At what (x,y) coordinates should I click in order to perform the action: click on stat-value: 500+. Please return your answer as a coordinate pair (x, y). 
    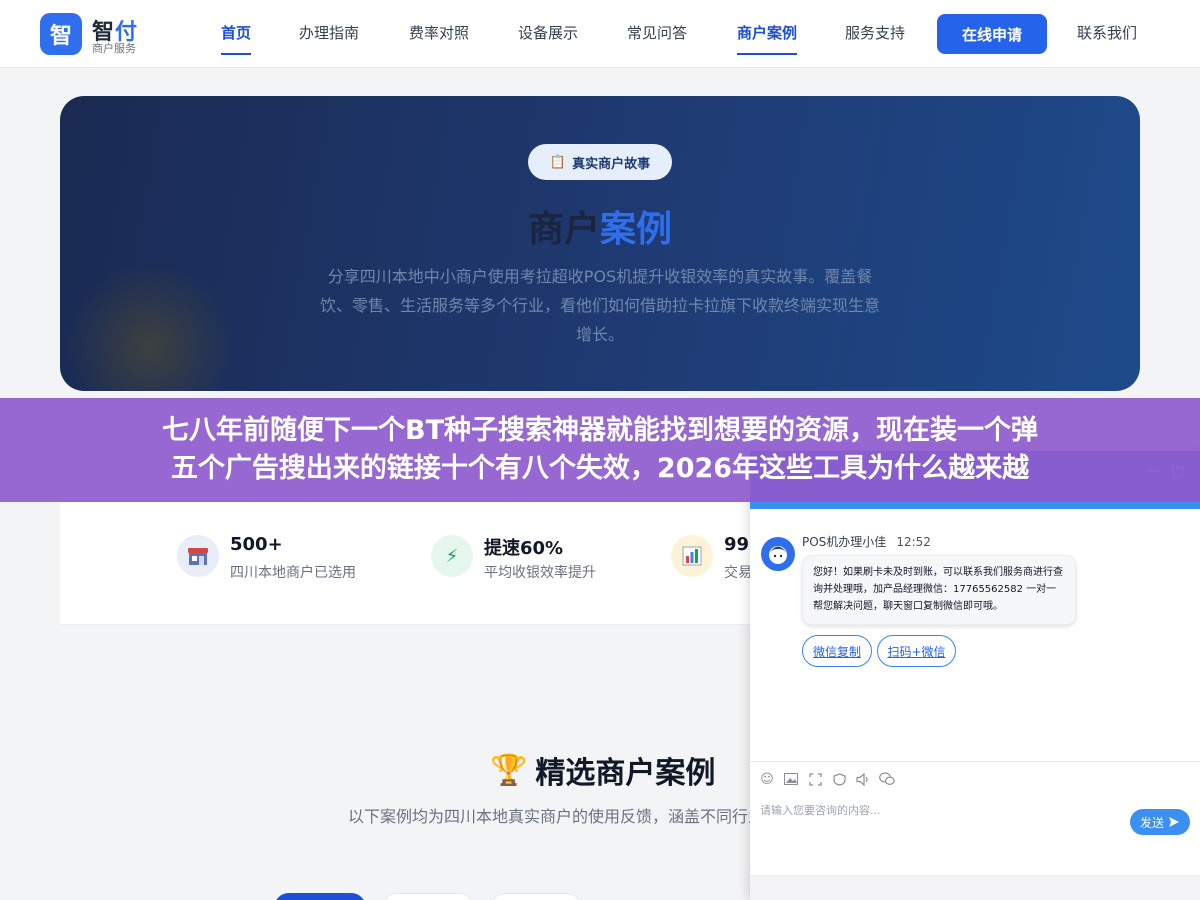
    Looking at the image, I should click on (256, 544).